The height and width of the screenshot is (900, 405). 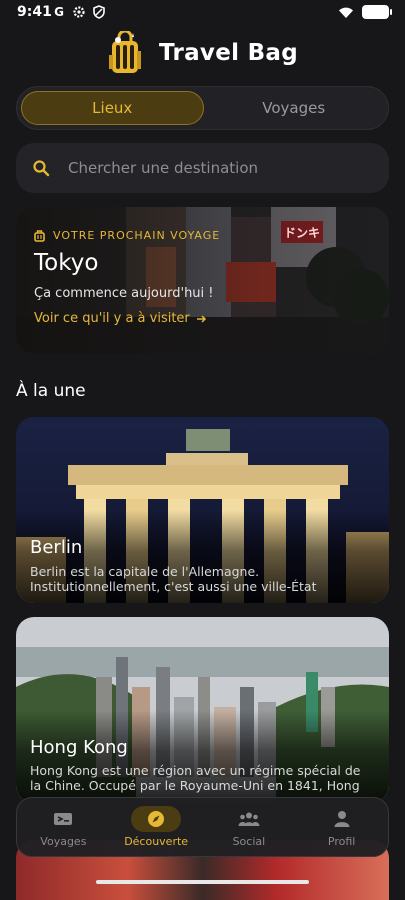 I want to click on nav-profil: Profil, so click(x=342, y=827).